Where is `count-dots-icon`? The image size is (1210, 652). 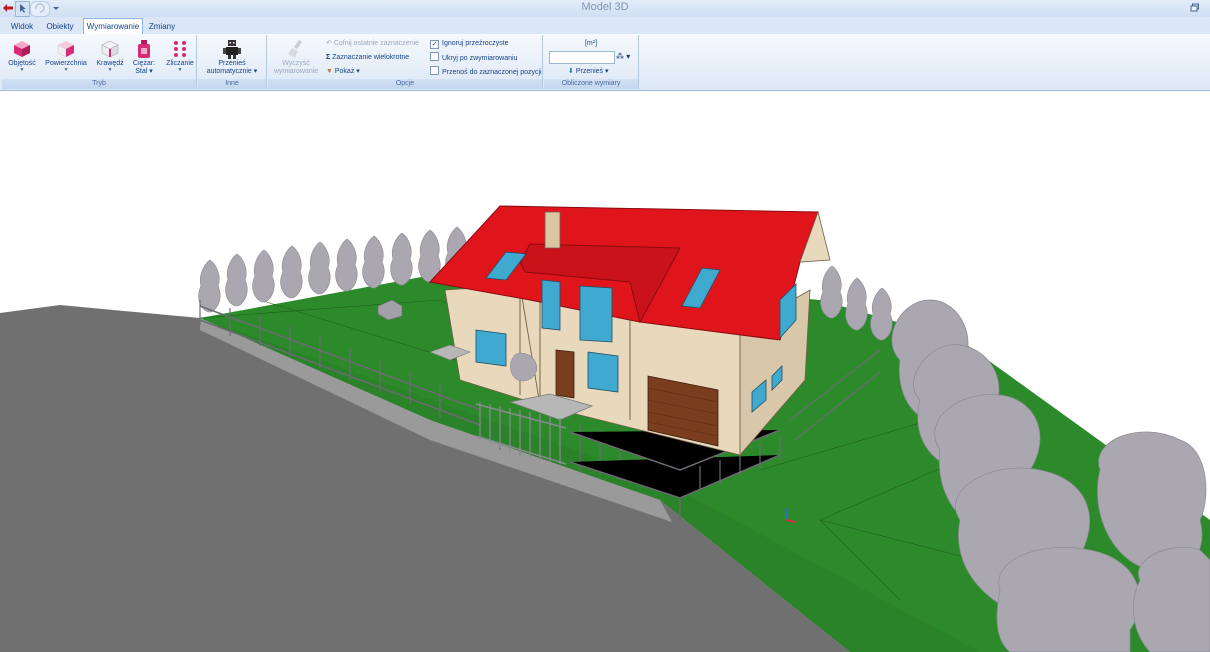 count-dots-icon is located at coordinates (180, 49).